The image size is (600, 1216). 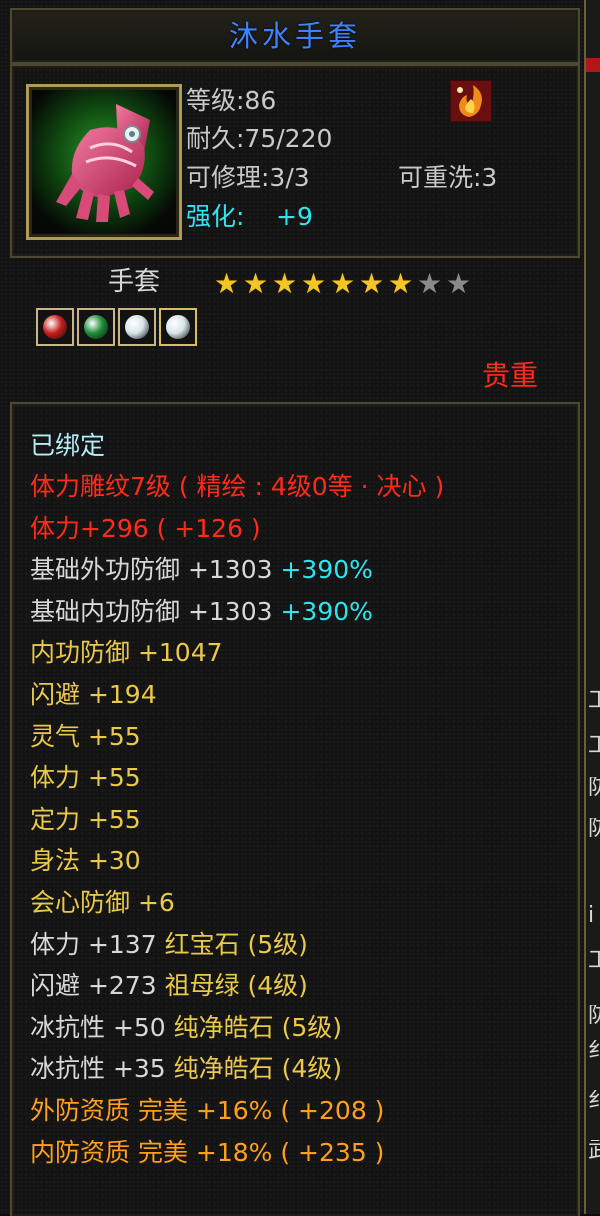 I want to click on side-text-fragment: 武, so click(x=594, y=1151).